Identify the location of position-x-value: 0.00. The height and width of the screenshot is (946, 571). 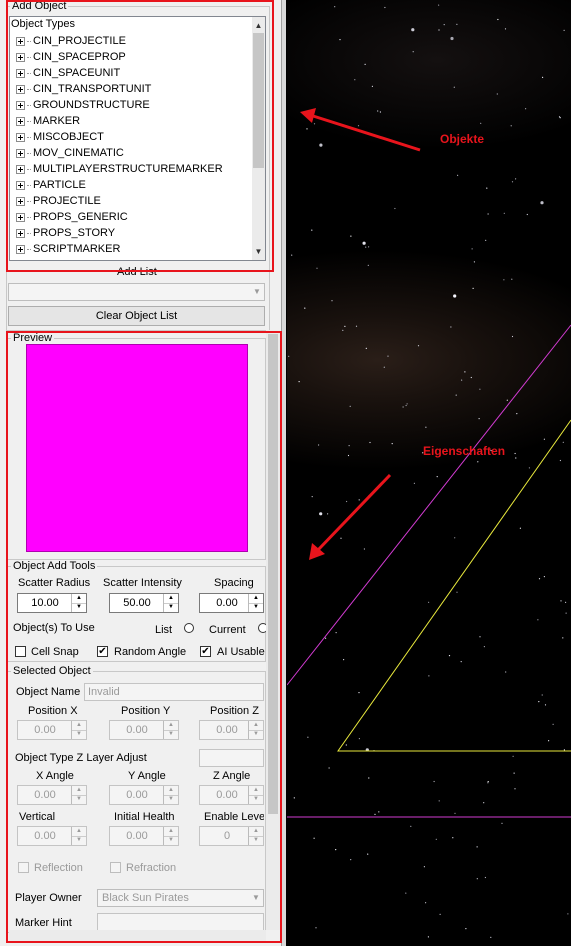
(45, 730).